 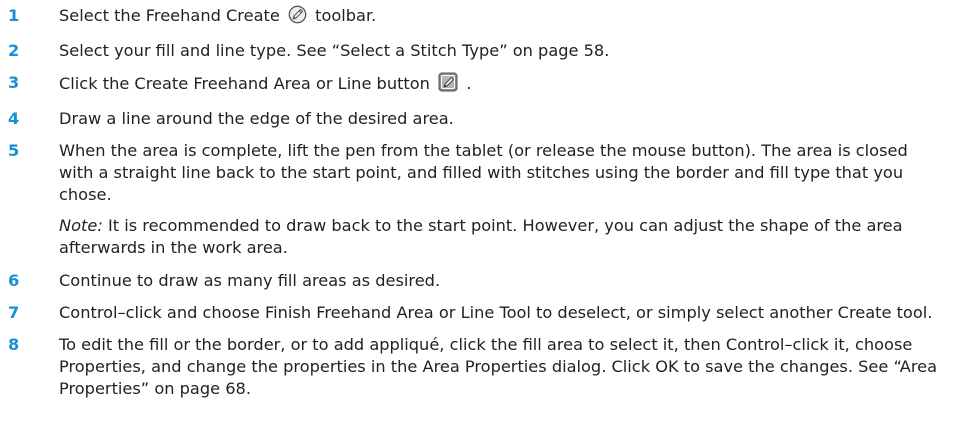 I want to click on step-text-tail: toolbar., so click(x=346, y=15).